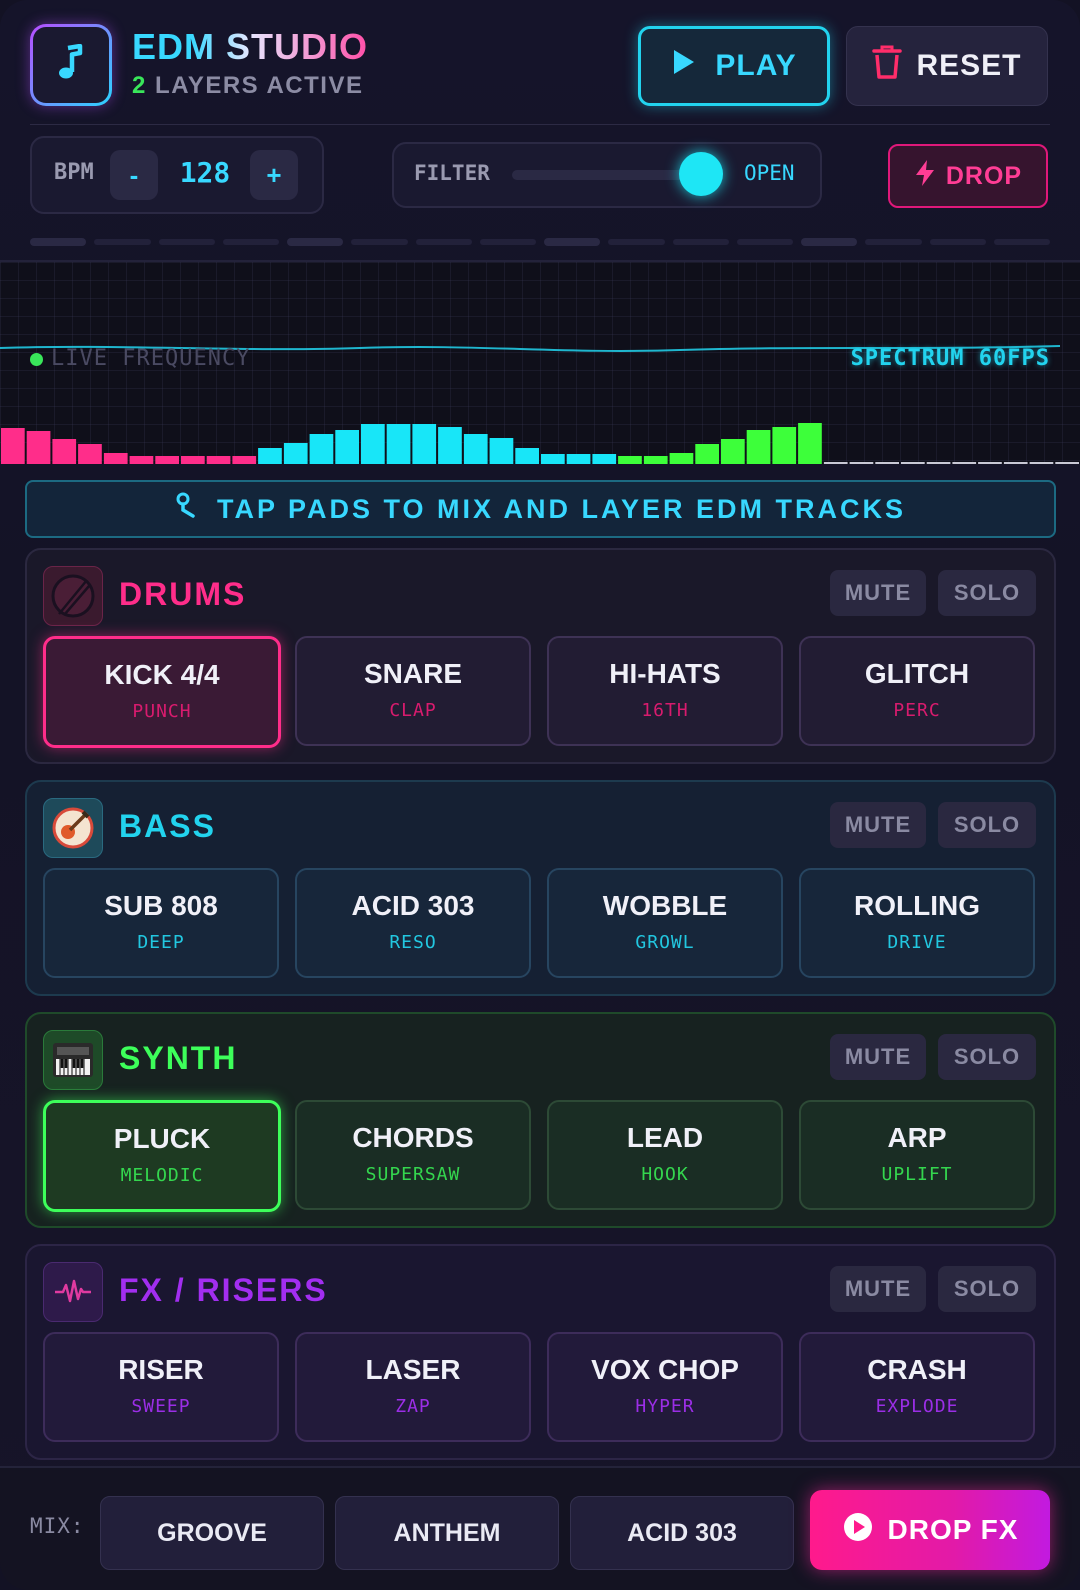  What do you see at coordinates (413, 1387) in the screenshot?
I see `pad-laser: LASER ZAP` at bounding box center [413, 1387].